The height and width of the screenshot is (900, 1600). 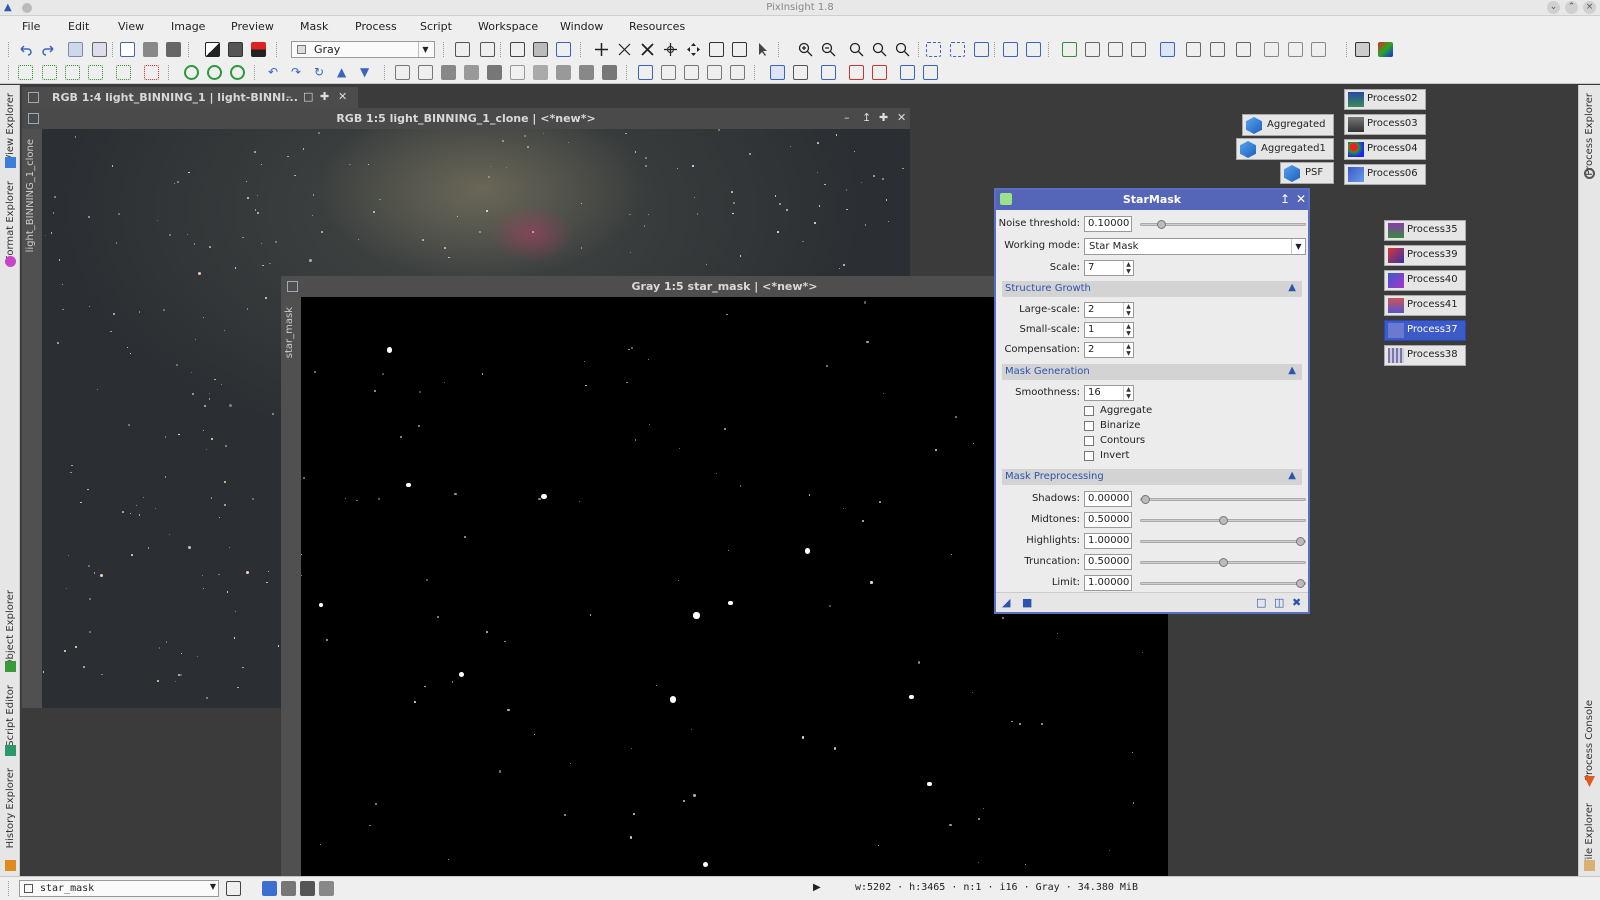 I want to click on midtones-slider, so click(x=1223, y=520).